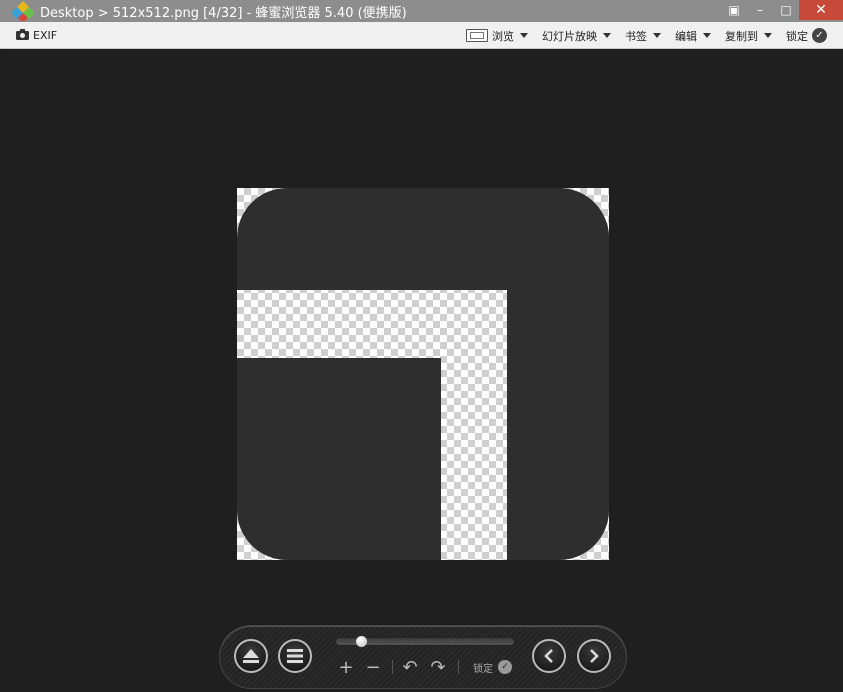 This screenshot has width=843, height=692. What do you see at coordinates (45, 35) in the screenshot?
I see `exif-label: EXIF` at bounding box center [45, 35].